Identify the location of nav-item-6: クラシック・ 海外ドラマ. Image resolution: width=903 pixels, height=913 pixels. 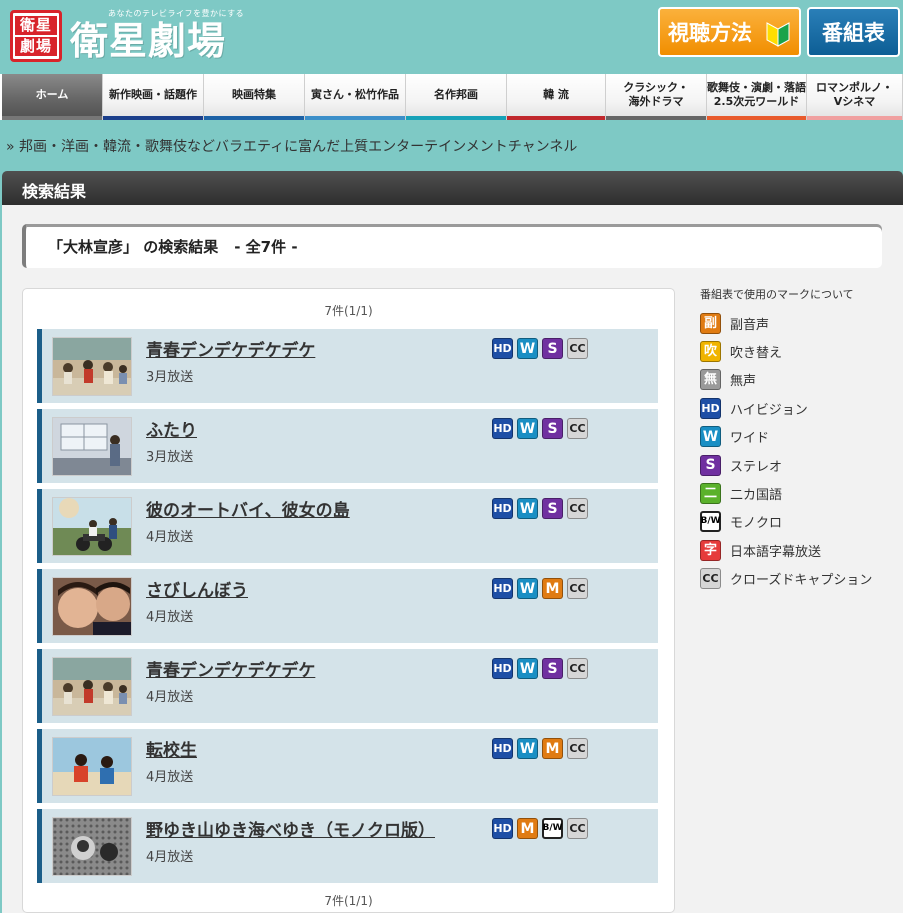
(656, 97).